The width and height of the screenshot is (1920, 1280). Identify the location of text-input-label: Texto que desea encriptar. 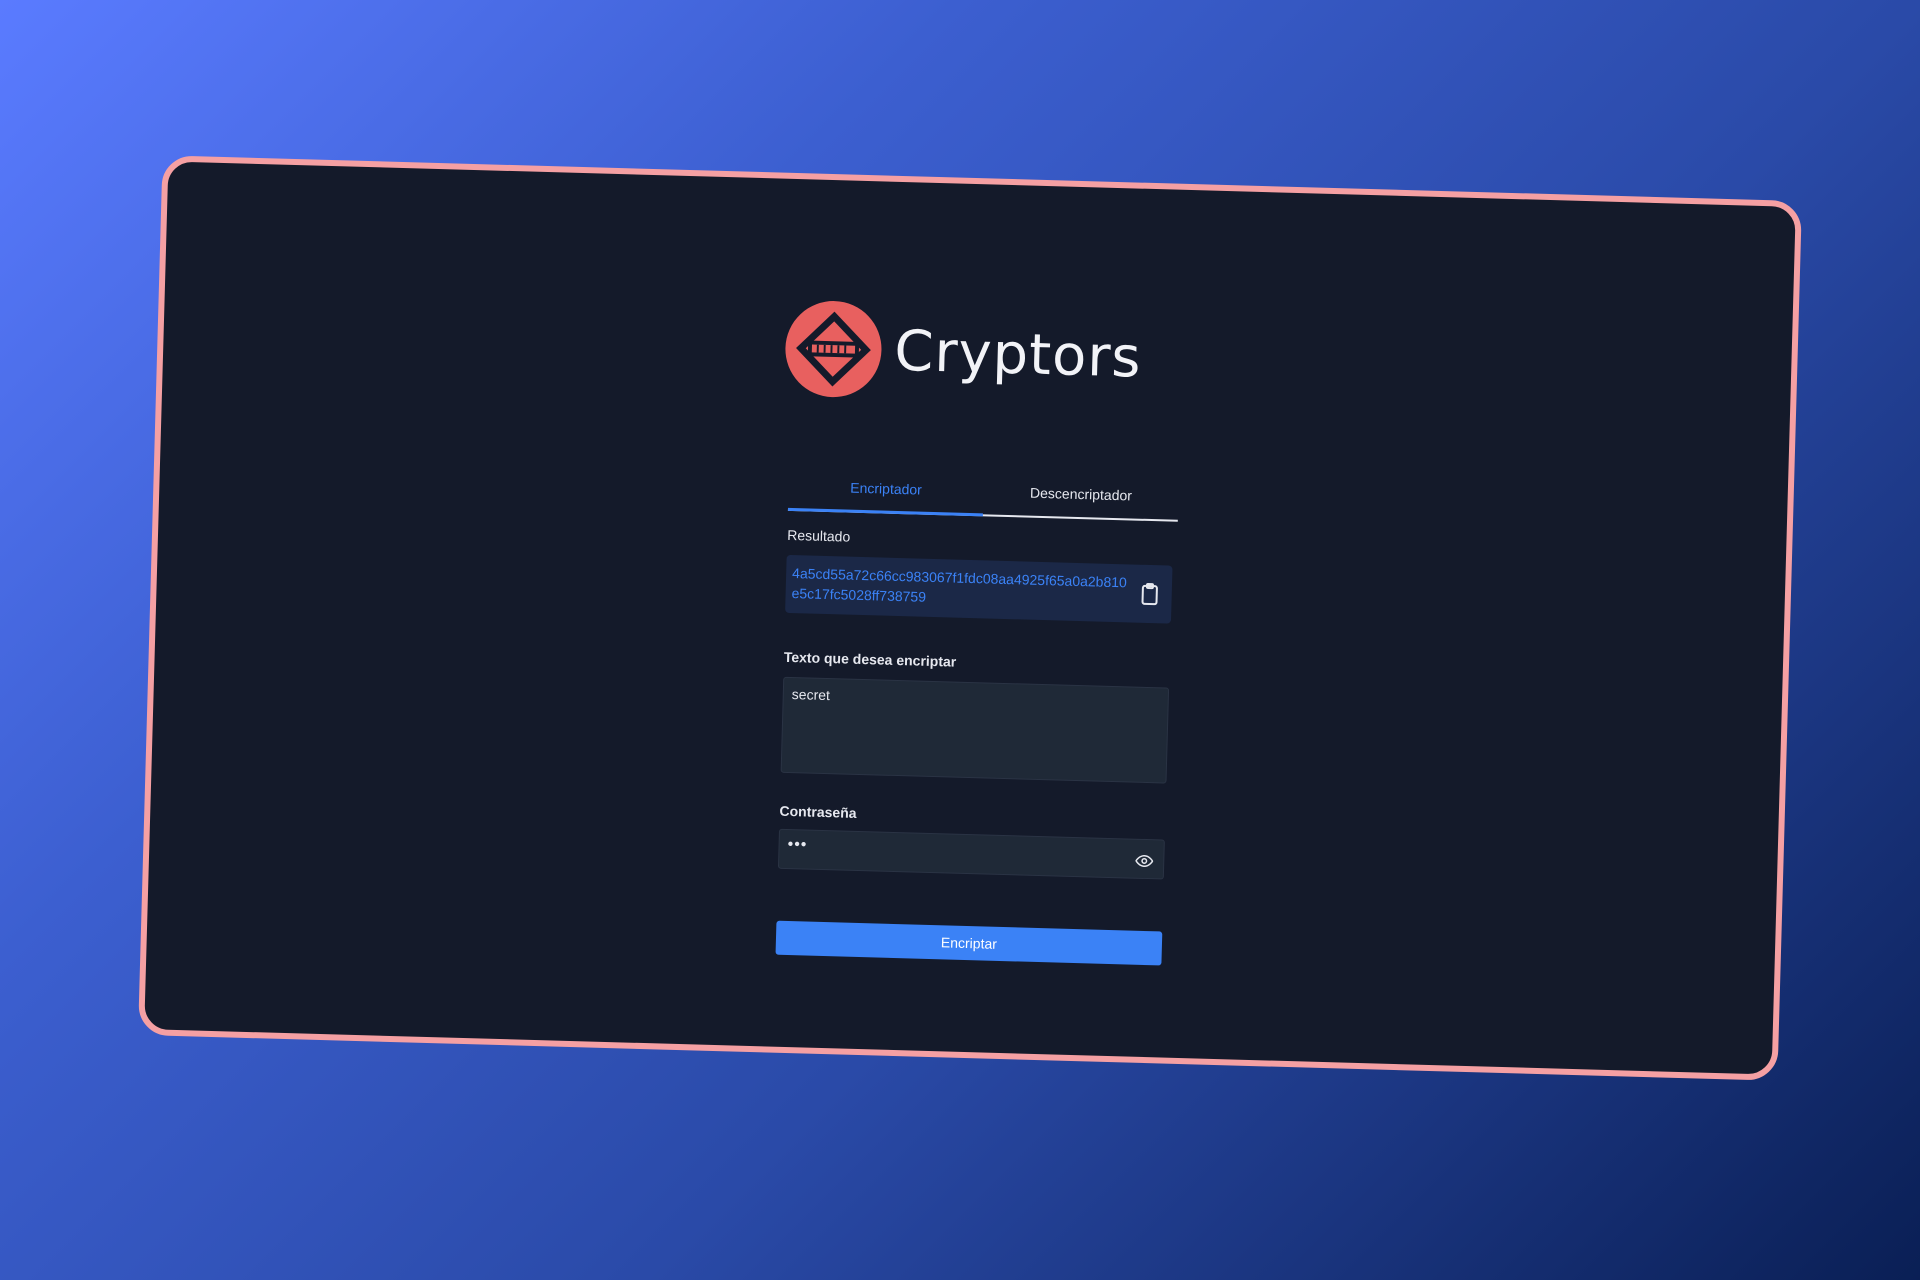
(870, 659).